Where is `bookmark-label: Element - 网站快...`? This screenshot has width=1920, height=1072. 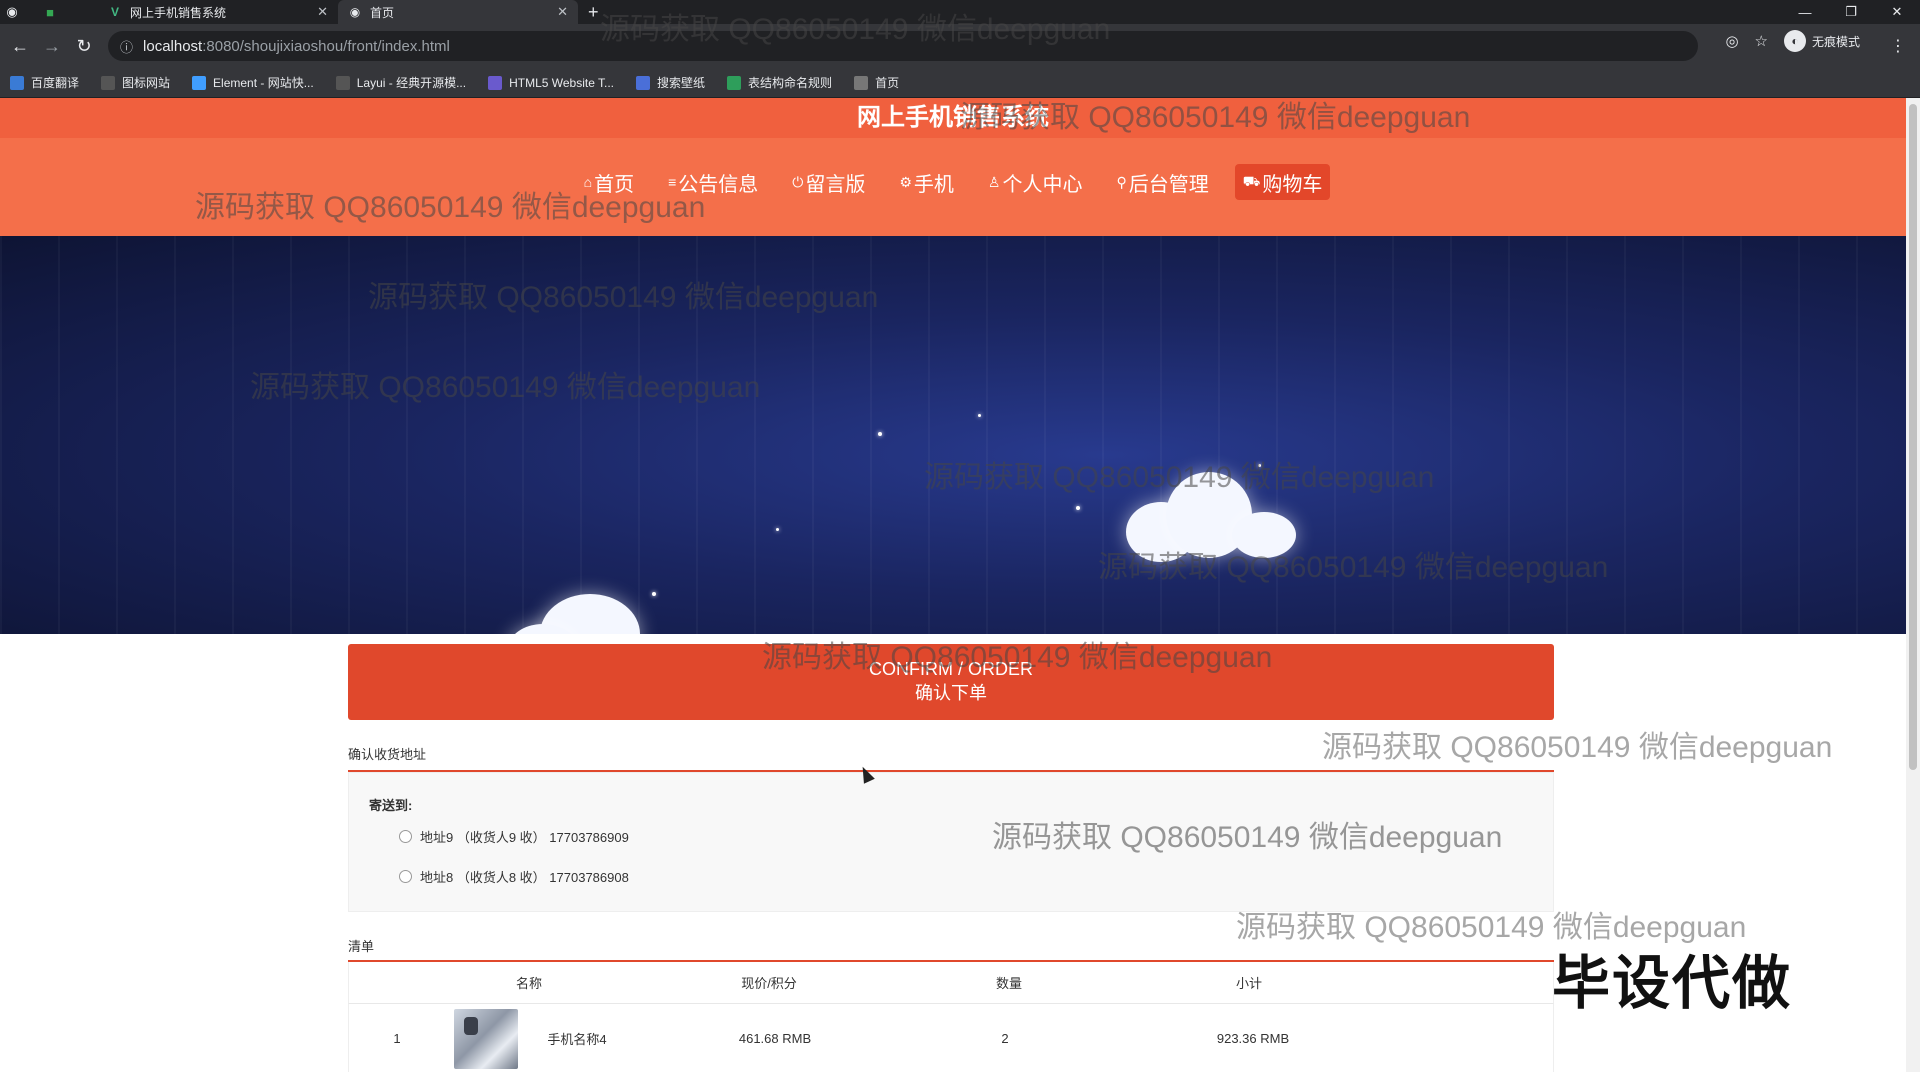
bookmark-label: Element - 网站快... is located at coordinates (263, 83).